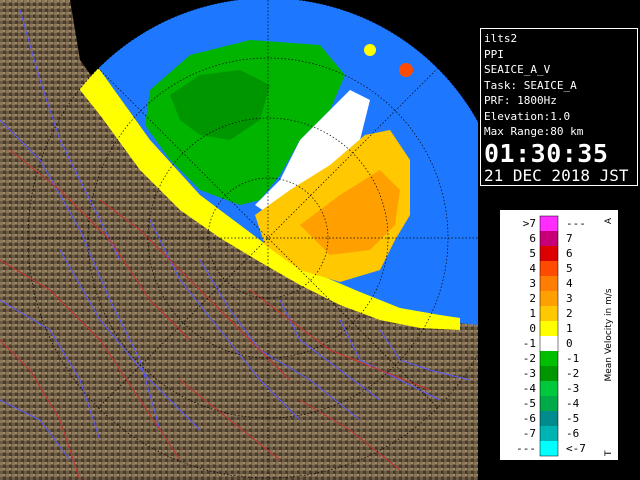  I want to click on legend-title: Mean Velocity in m/s, so click(609, 334).